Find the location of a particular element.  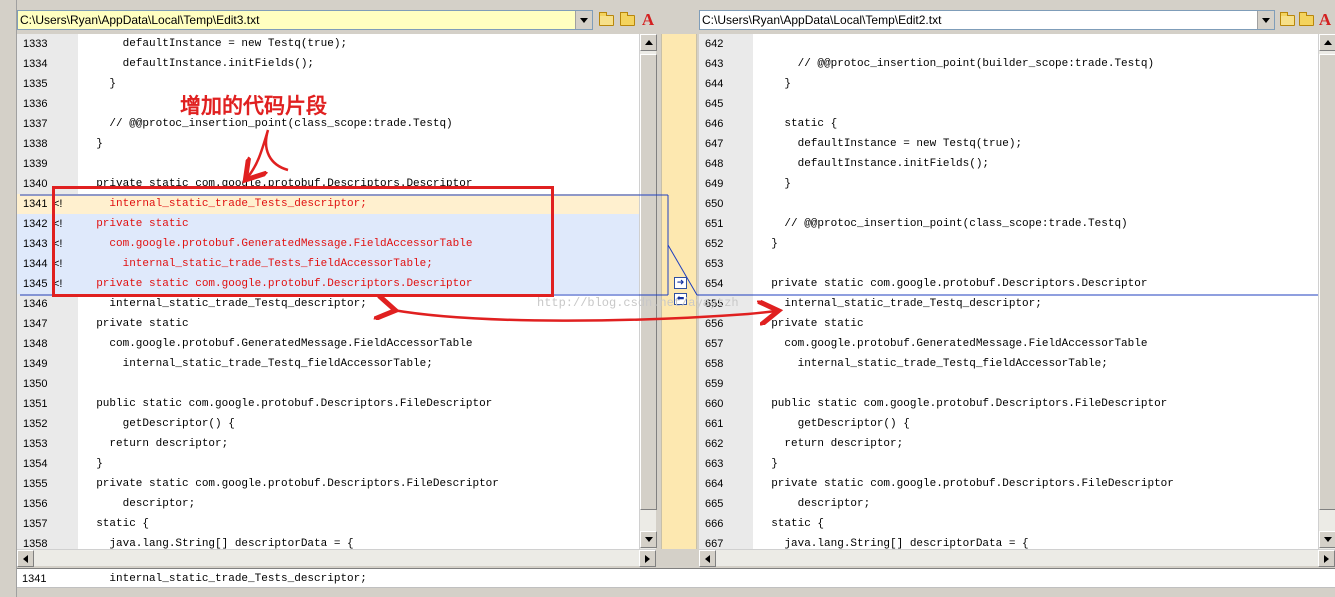

line-number: 1357 is located at coordinates (35, 524).